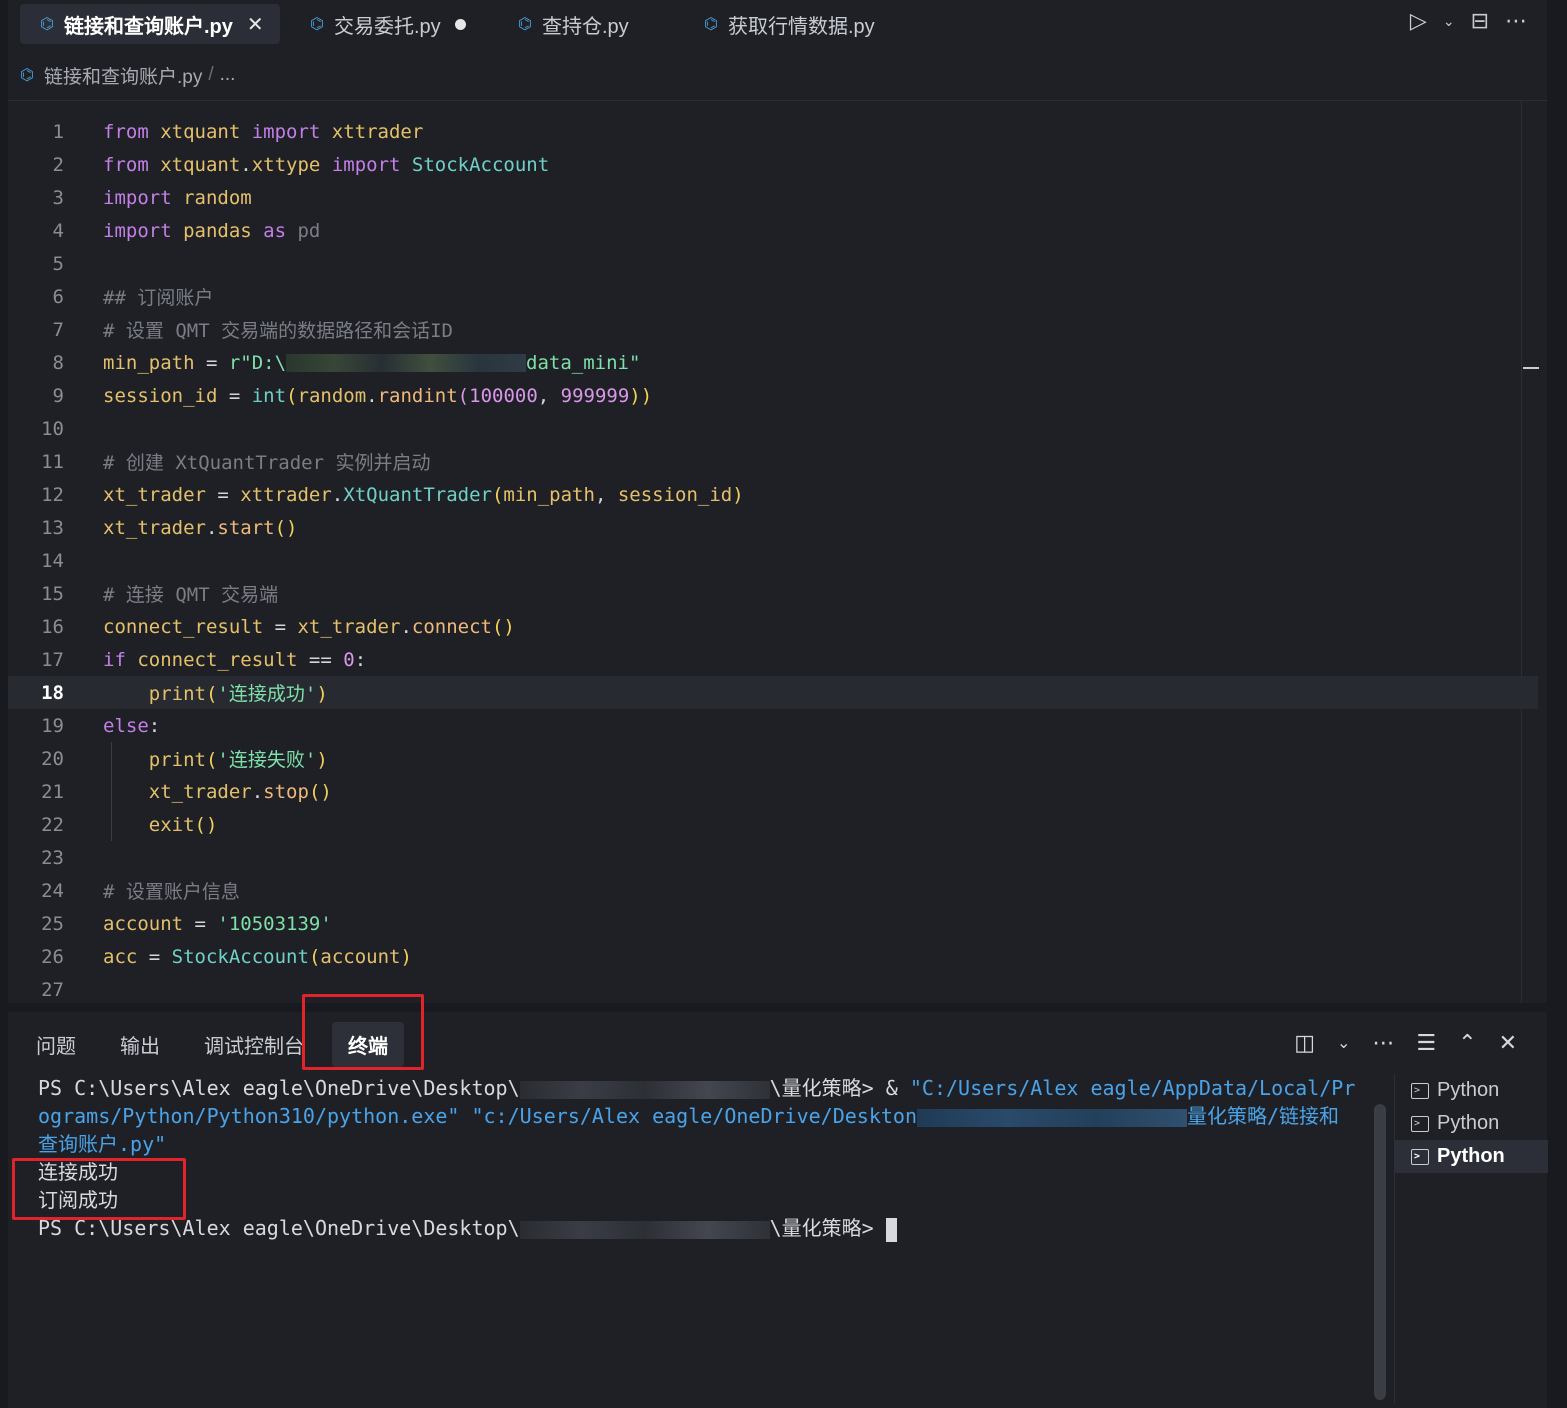  What do you see at coordinates (204, 659) in the screenshot?
I see `code-line: 17 if connect_result == 0:` at bounding box center [204, 659].